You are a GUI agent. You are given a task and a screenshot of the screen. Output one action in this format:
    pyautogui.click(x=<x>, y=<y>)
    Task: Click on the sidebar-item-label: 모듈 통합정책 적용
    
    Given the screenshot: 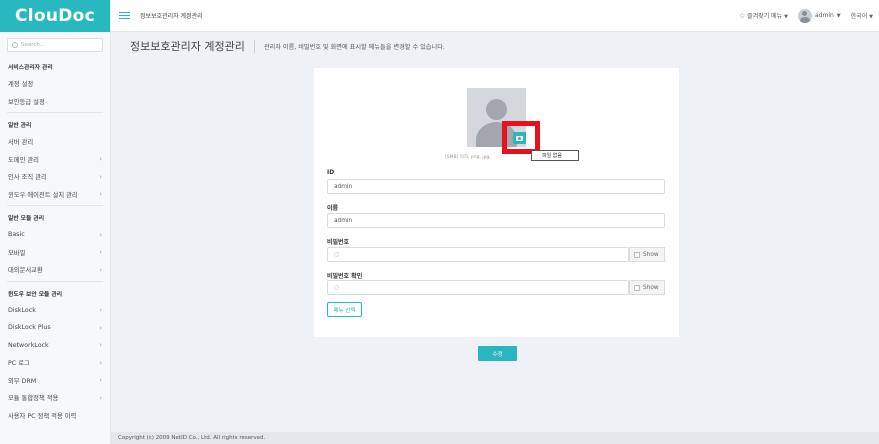 What is the action you would take?
    pyautogui.click(x=33, y=399)
    